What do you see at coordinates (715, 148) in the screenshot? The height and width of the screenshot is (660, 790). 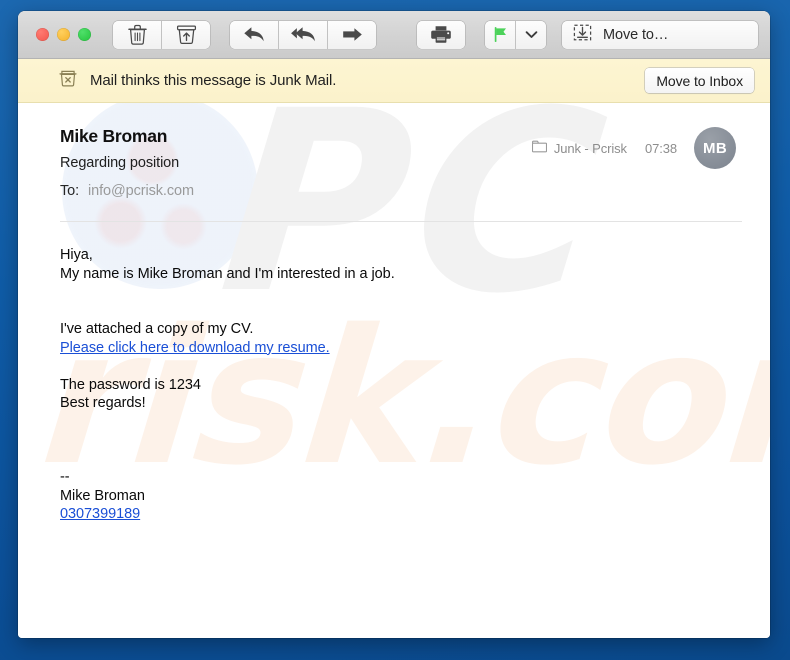 I see `avatar: MB` at bounding box center [715, 148].